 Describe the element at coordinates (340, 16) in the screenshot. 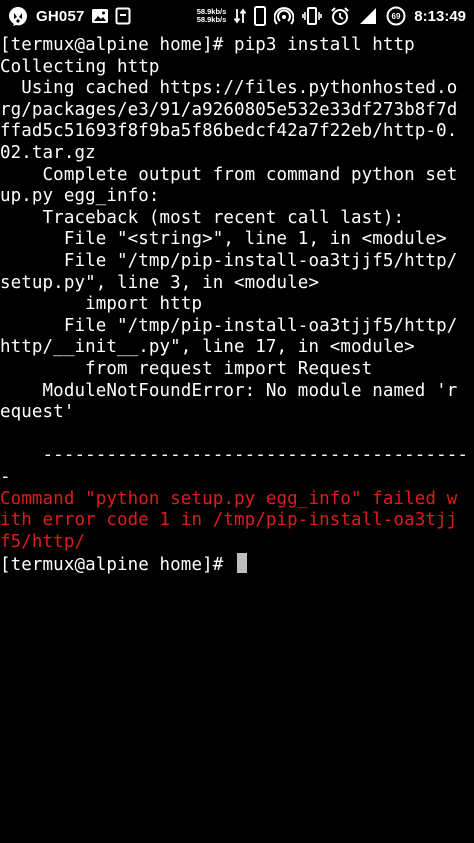

I see `alarm-icon` at that location.